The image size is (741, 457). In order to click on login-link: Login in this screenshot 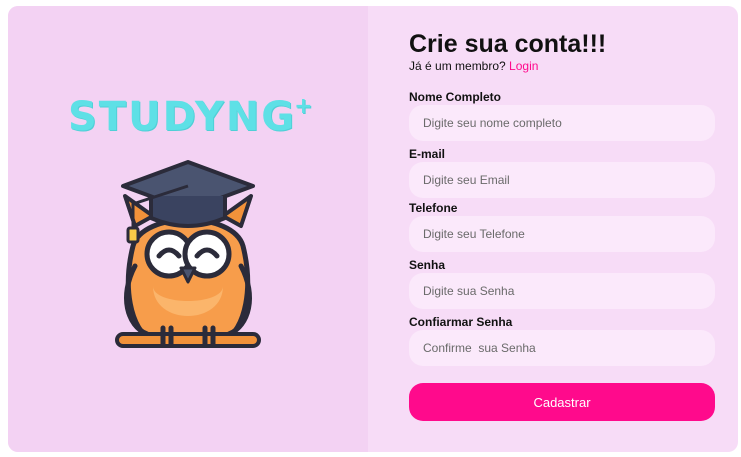, I will do `click(523, 66)`.